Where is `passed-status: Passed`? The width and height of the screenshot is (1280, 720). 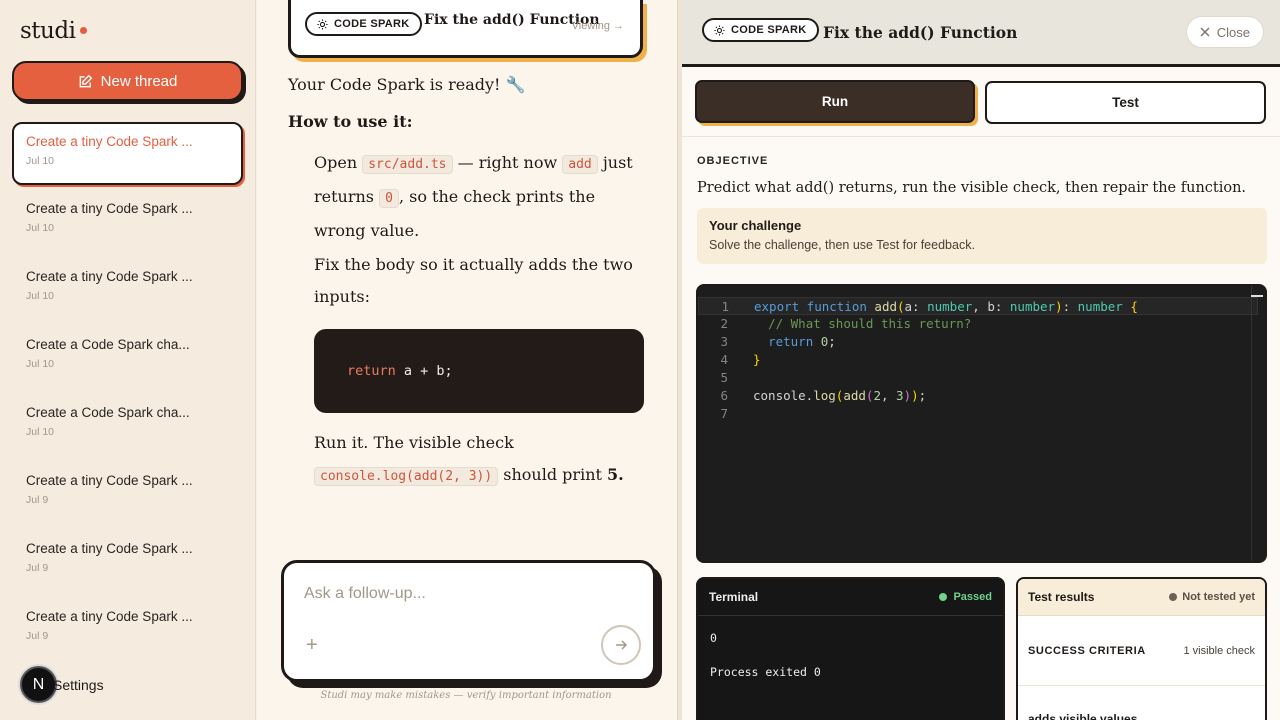 passed-status: Passed is located at coordinates (965, 597).